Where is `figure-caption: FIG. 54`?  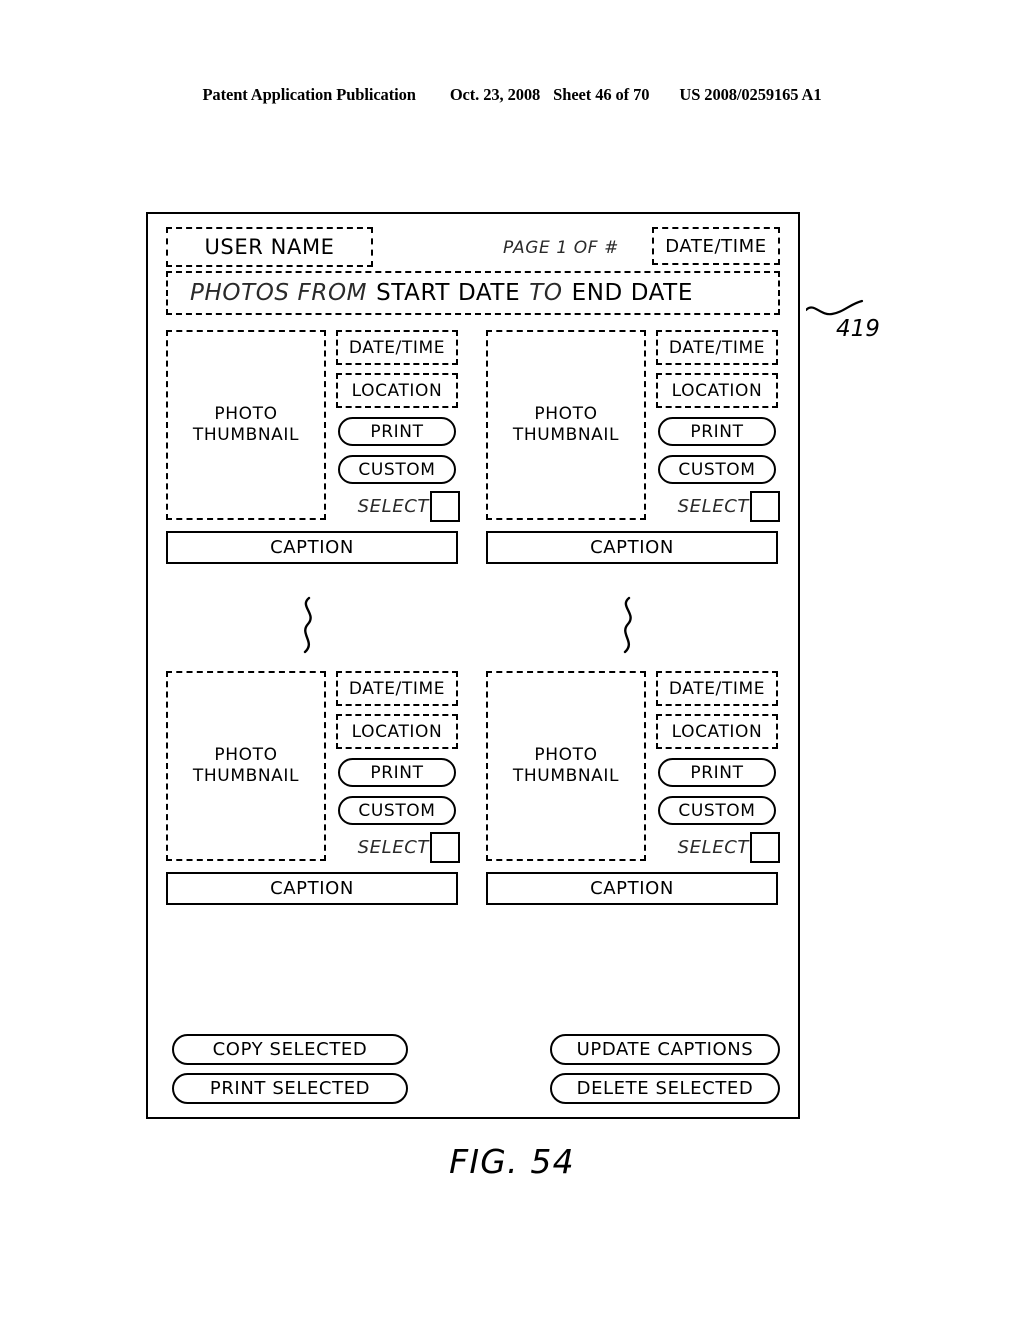
figure-caption: FIG. 54 is located at coordinates (512, 1161).